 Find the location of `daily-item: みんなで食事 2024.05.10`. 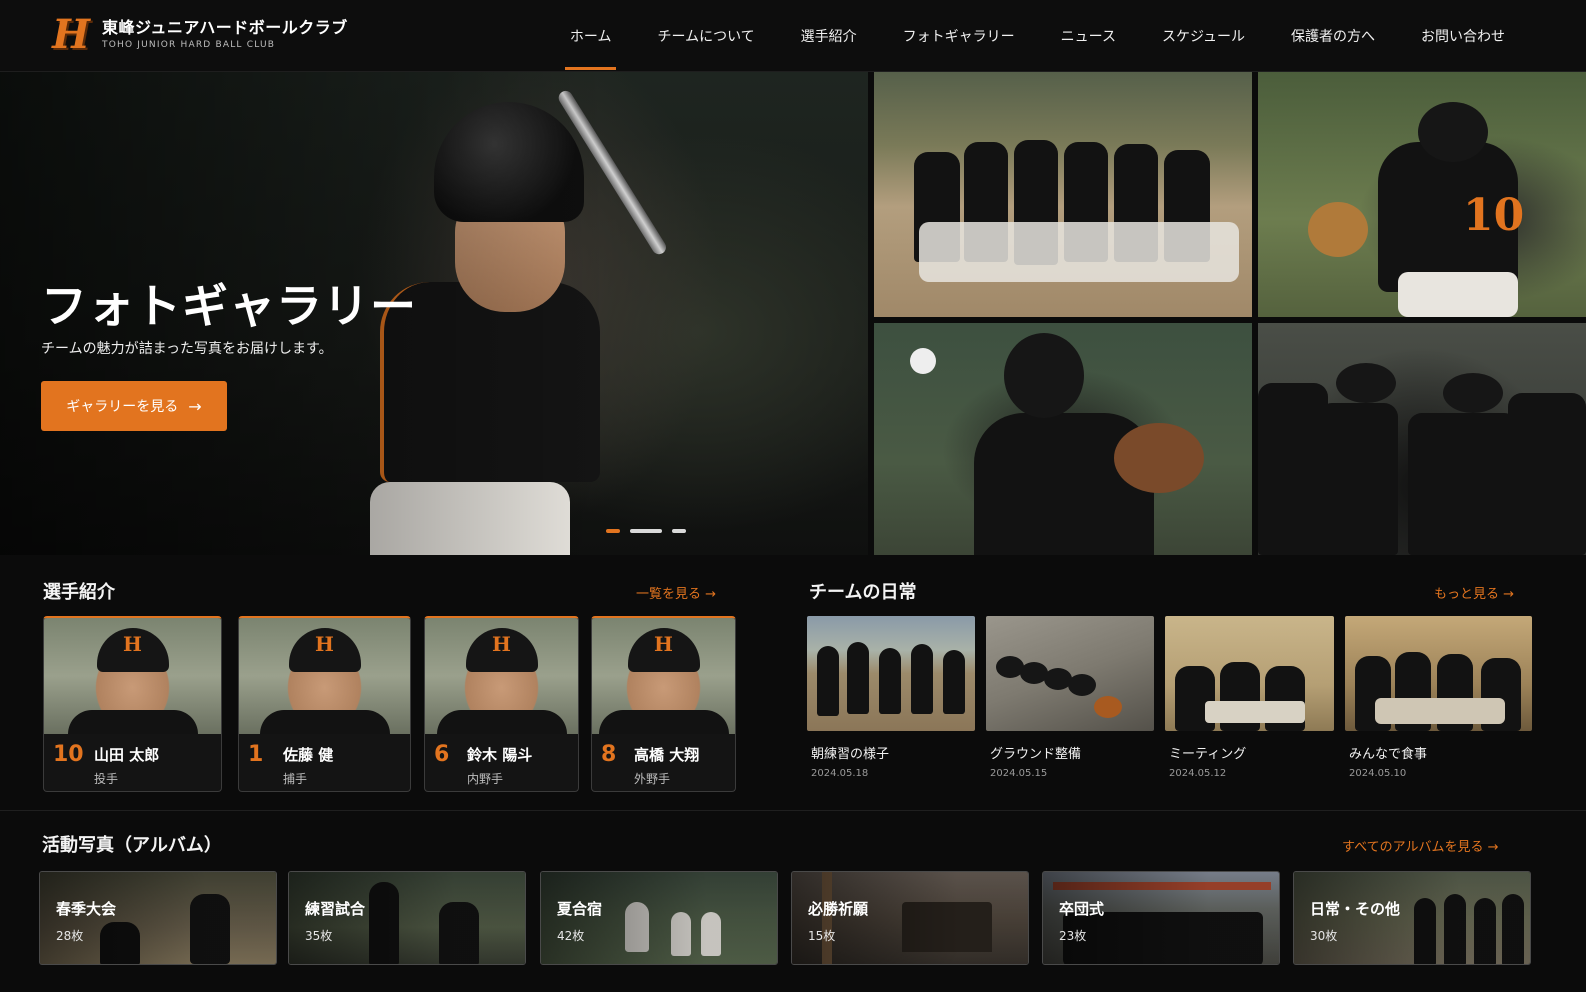

daily-item: みんなで食事 2024.05.10 is located at coordinates (1438, 701).